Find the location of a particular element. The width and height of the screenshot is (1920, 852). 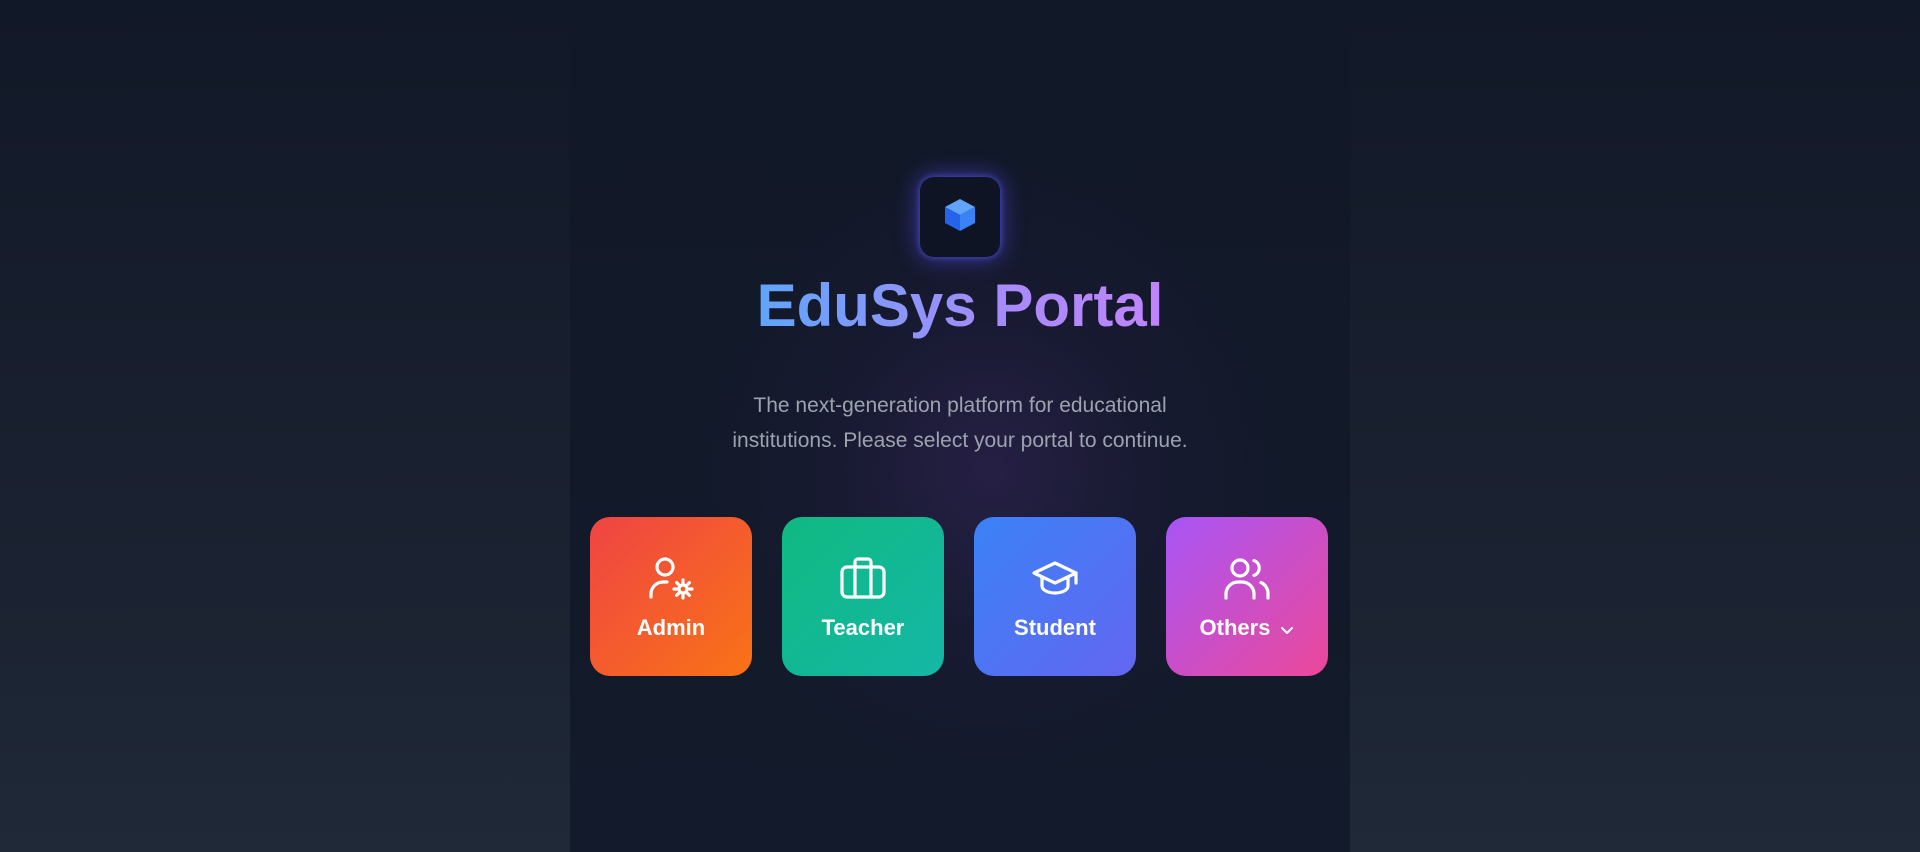

briefcase-icon is located at coordinates (863, 579).